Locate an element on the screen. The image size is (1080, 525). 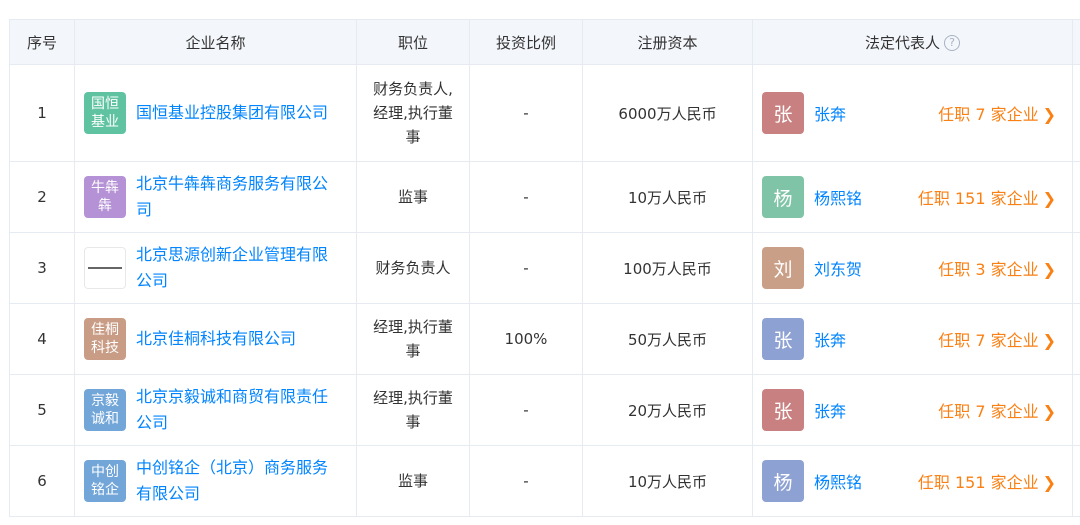
company-cell: 中创 铭企 中创铭企（北京）商务服务 有限公司 is located at coordinates (215, 481).